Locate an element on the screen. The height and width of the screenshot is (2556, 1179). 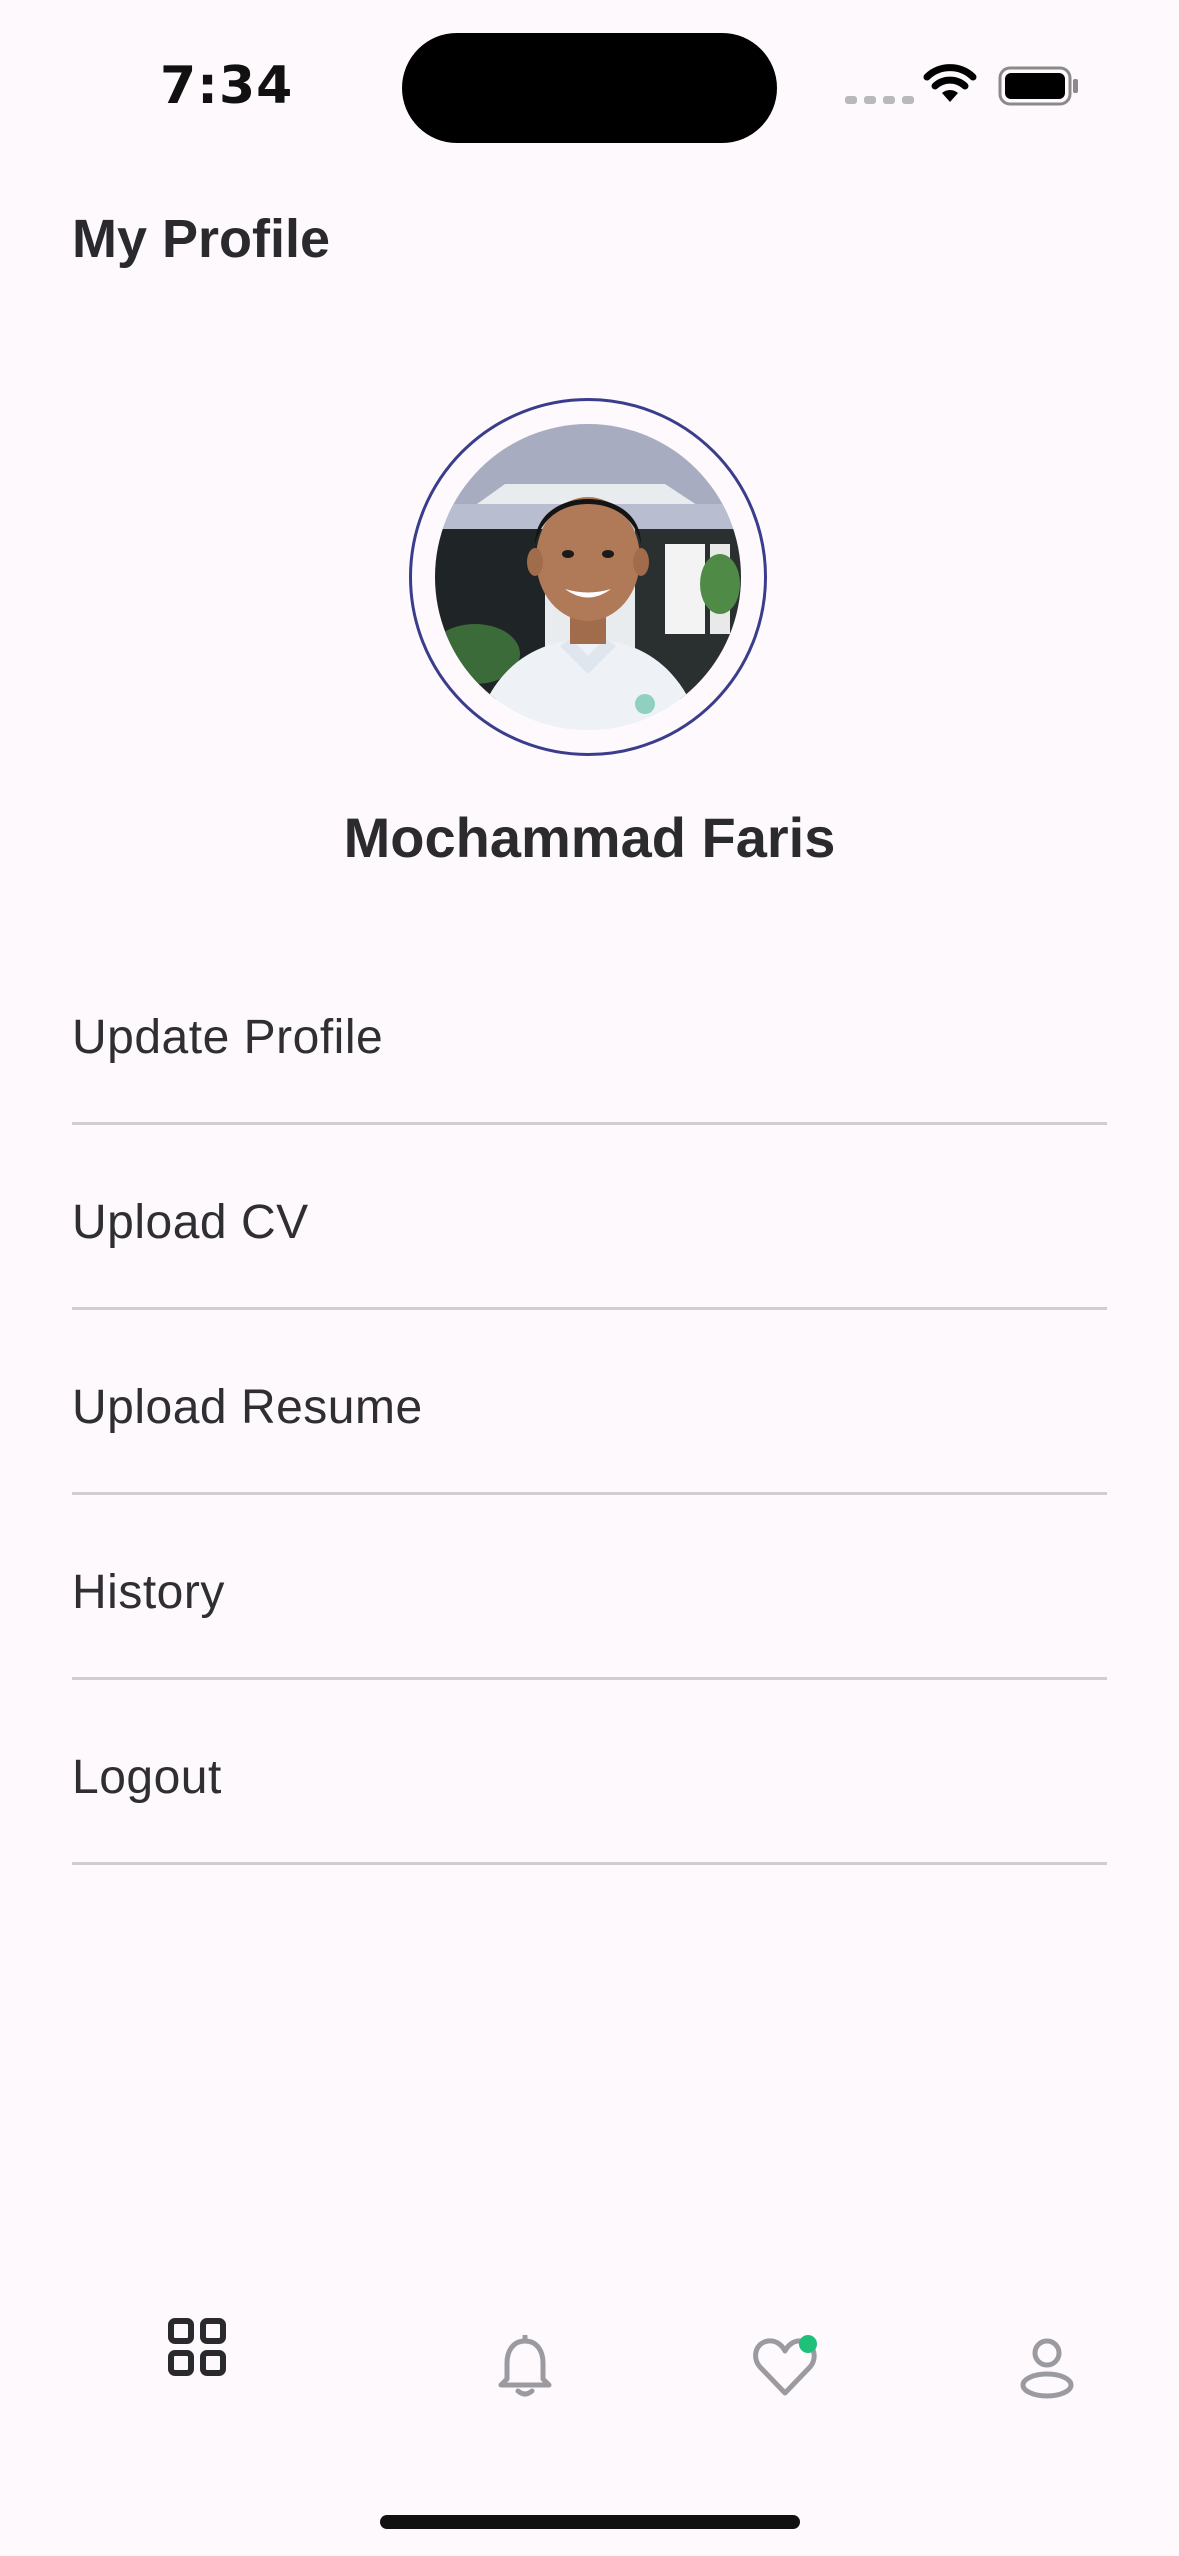
grid-icon is located at coordinates (197, 2347).